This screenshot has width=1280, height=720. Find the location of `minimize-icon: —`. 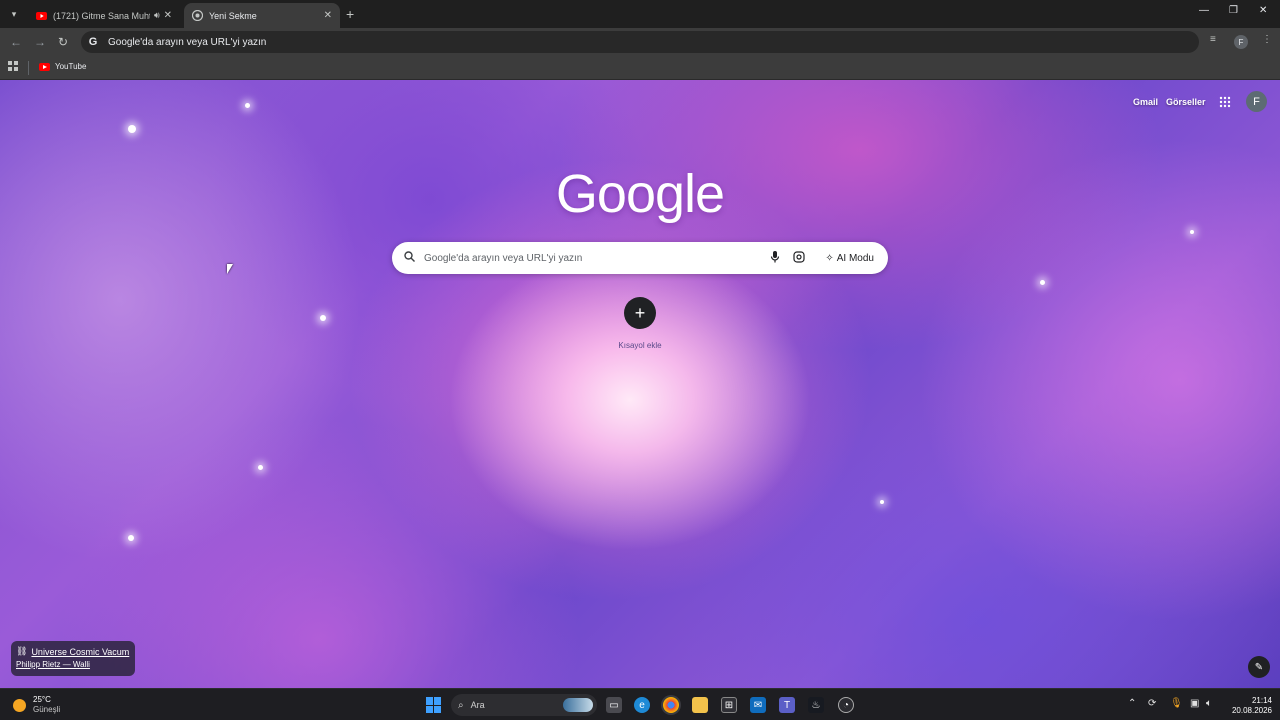

minimize-icon: — is located at coordinates (1204, 10).